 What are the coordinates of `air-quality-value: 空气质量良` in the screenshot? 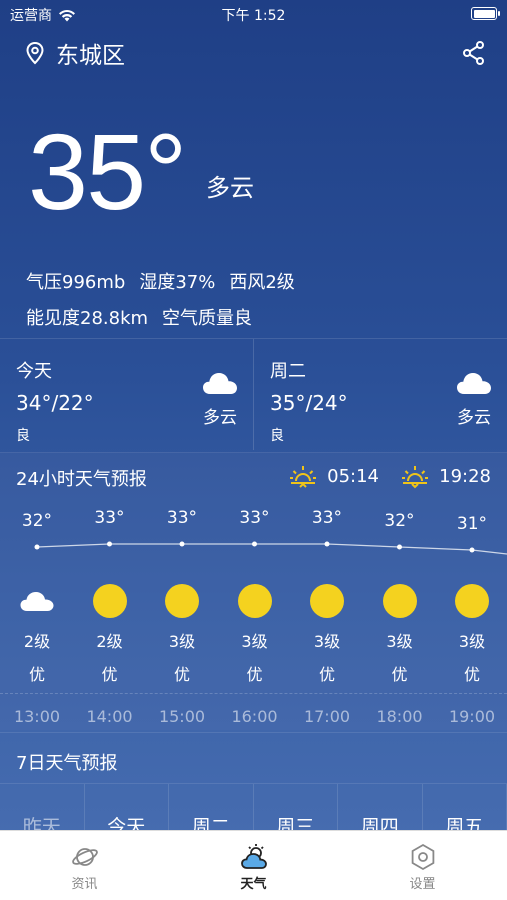 It's located at (207, 318).